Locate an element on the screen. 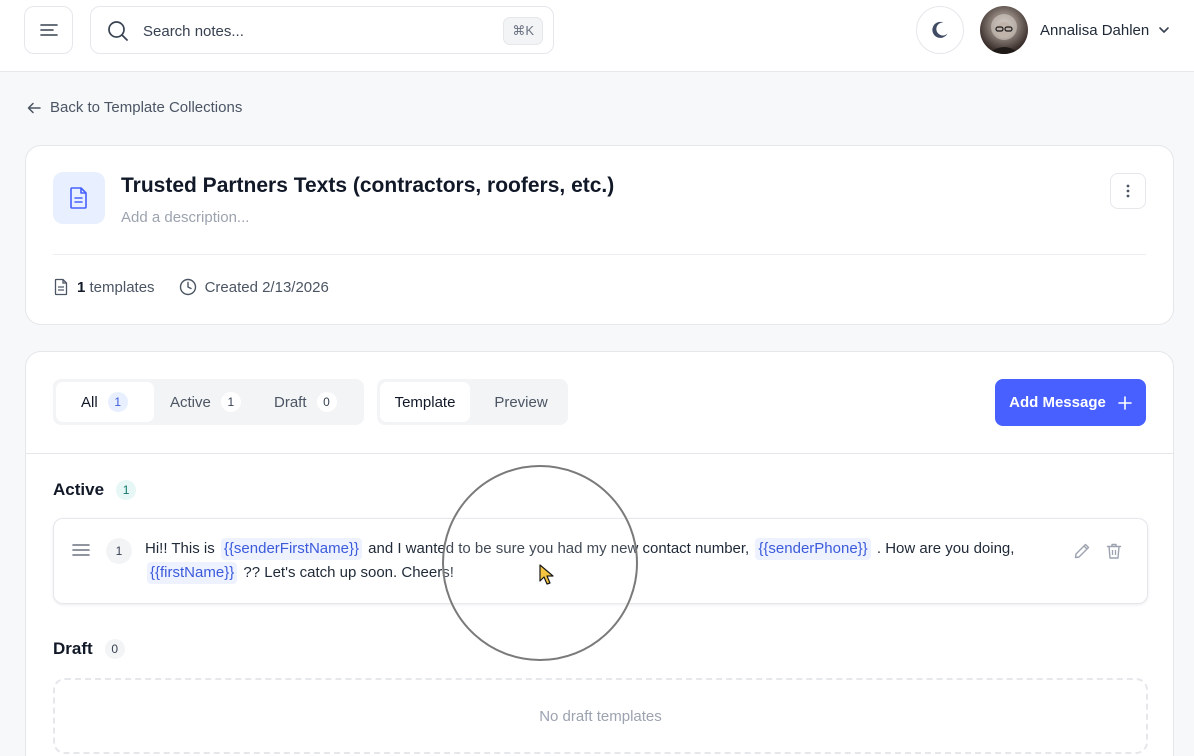 Image resolution: width=1194 pixels, height=756 pixels. trash-icon is located at coordinates (1114, 551).